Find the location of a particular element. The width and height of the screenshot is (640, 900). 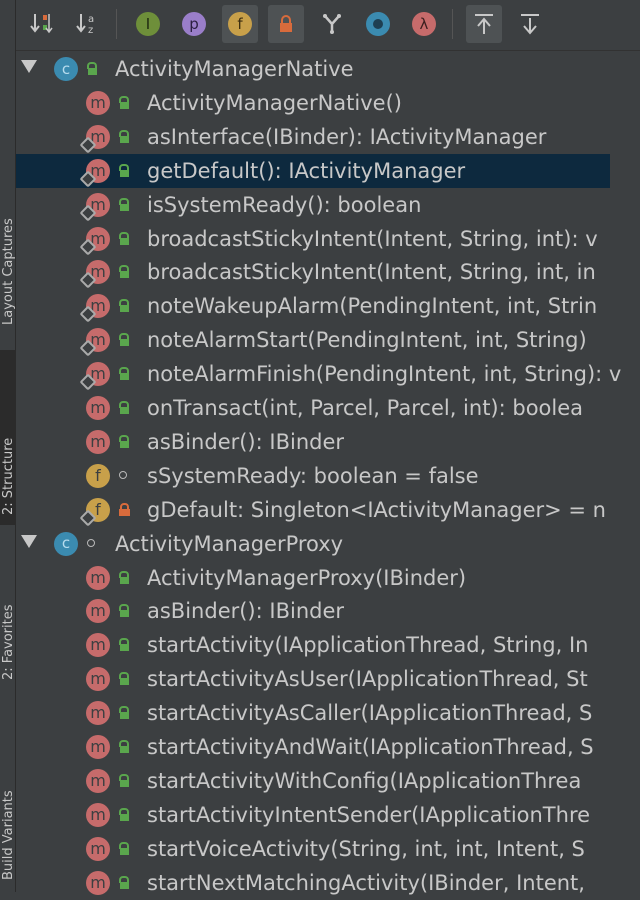

autoscroll-to-source-button is located at coordinates (484, 24).